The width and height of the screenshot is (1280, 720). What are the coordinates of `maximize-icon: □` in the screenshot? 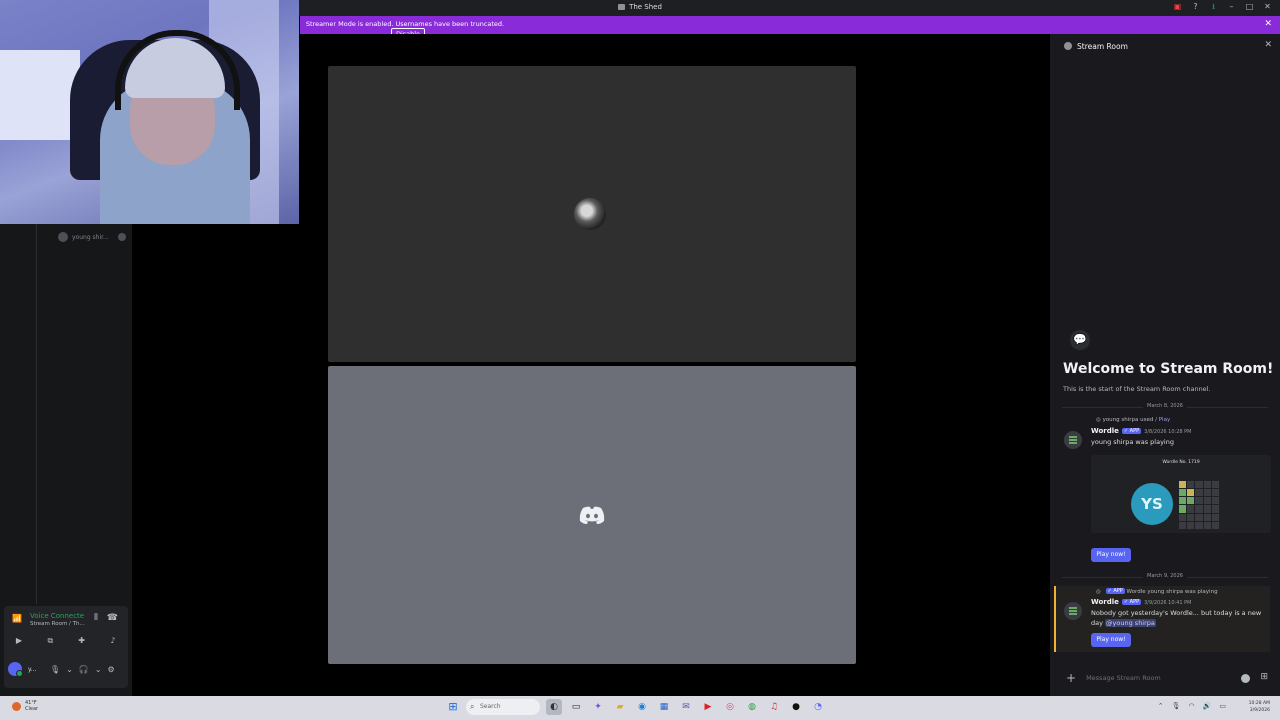 It's located at (1249, 7).